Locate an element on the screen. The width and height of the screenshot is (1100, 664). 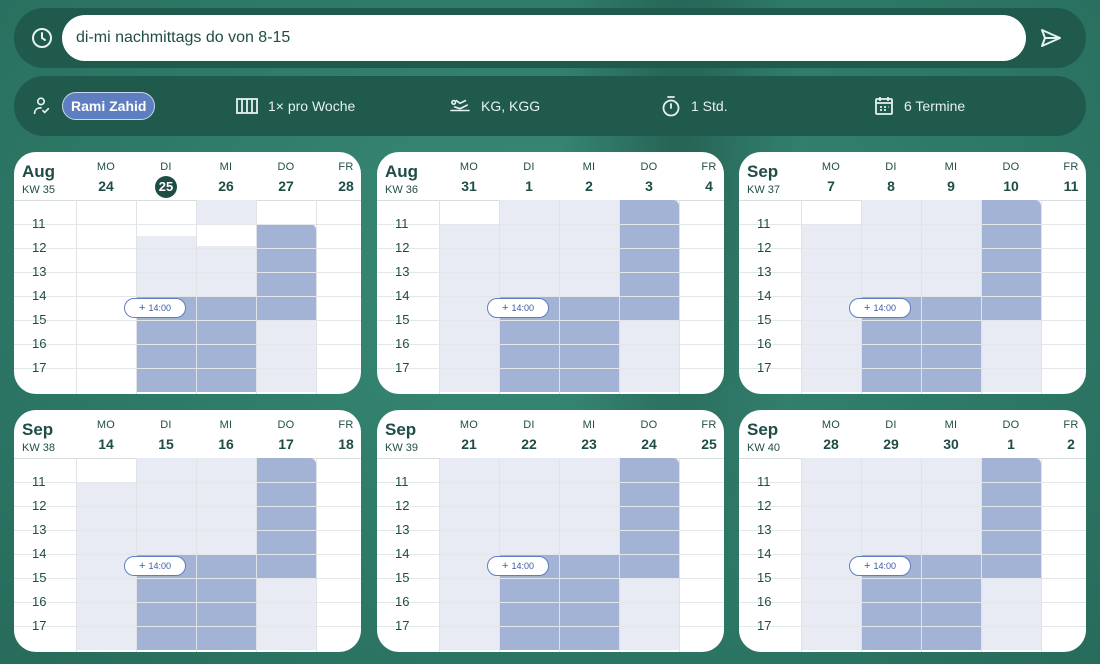
day-number: 2 is located at coordinates (589, 186).